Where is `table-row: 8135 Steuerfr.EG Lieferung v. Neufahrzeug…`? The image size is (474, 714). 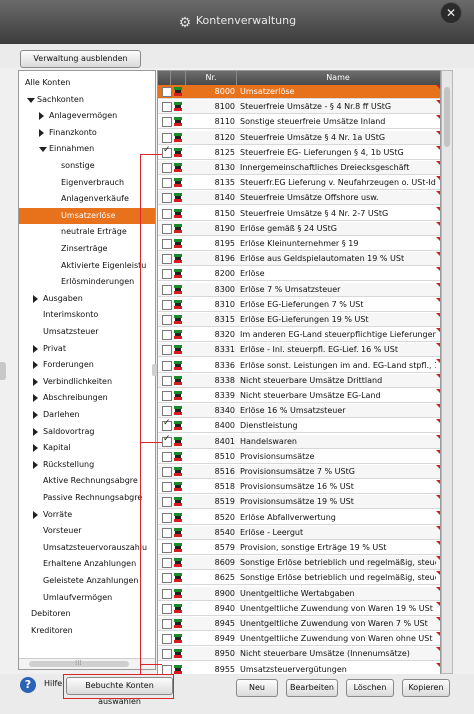
table-row: 8135 Steuerfr.EG Lieferung v. Neufahrzeug… is located at coordinates (299, 183).